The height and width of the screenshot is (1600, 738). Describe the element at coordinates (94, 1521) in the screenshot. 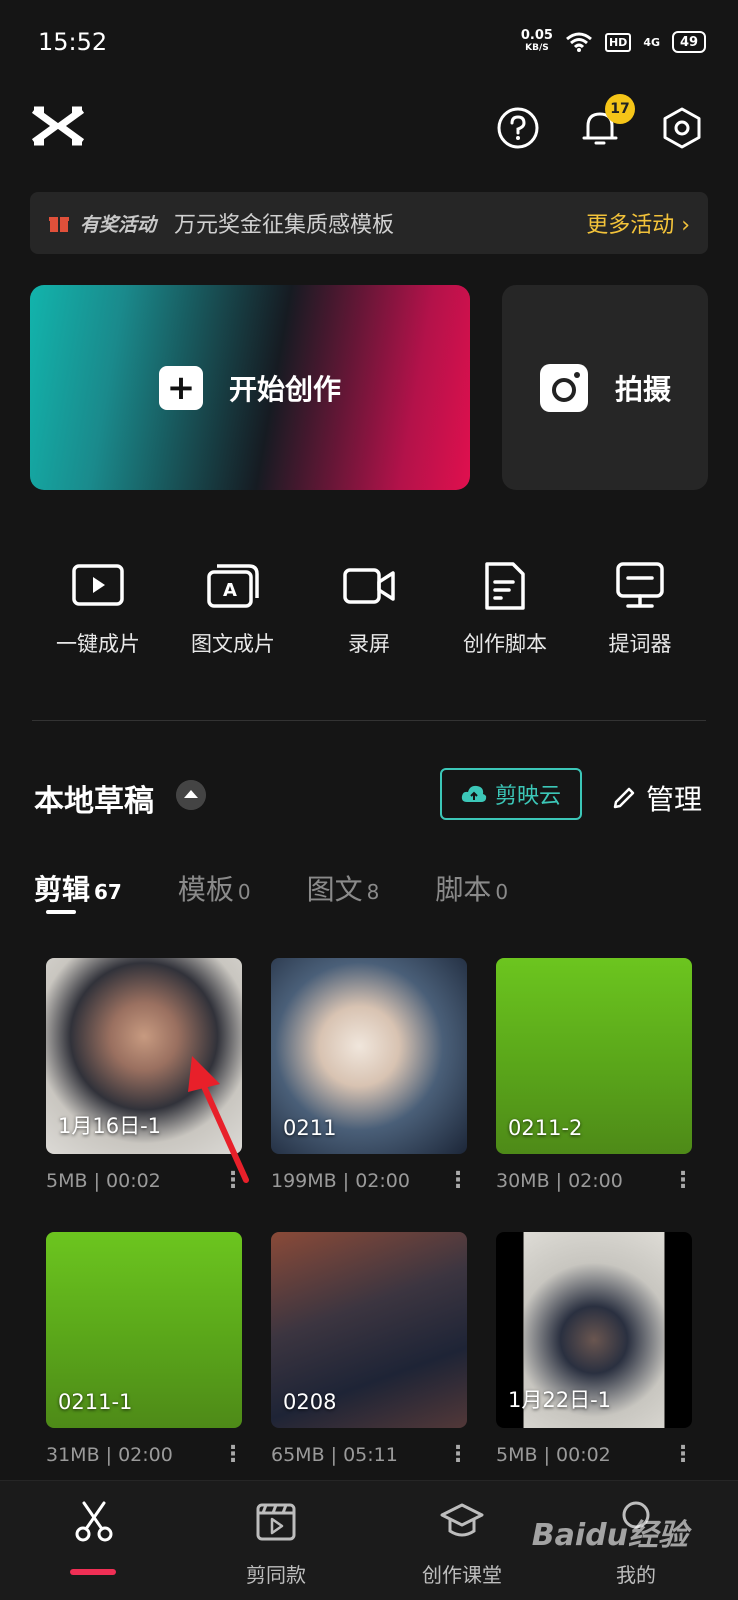

I see `scissors-icon` at that location.